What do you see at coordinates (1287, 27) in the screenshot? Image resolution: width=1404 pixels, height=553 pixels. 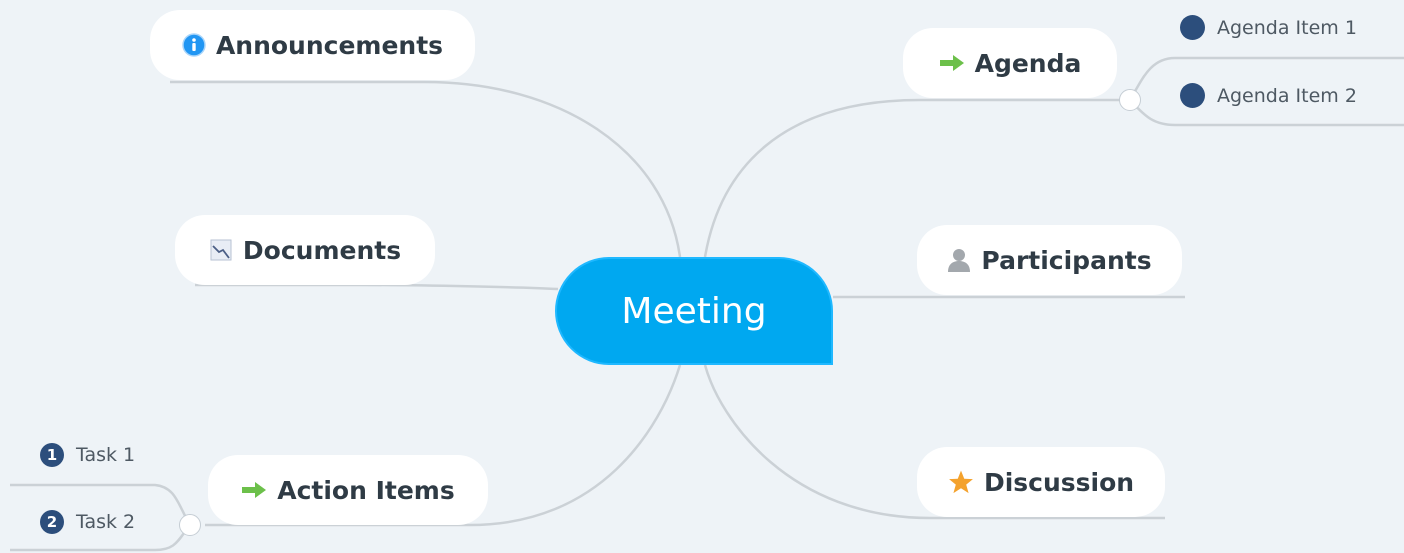 I see `subtopic-label: Agenda Item 1` at bounding box center [1287, 27].